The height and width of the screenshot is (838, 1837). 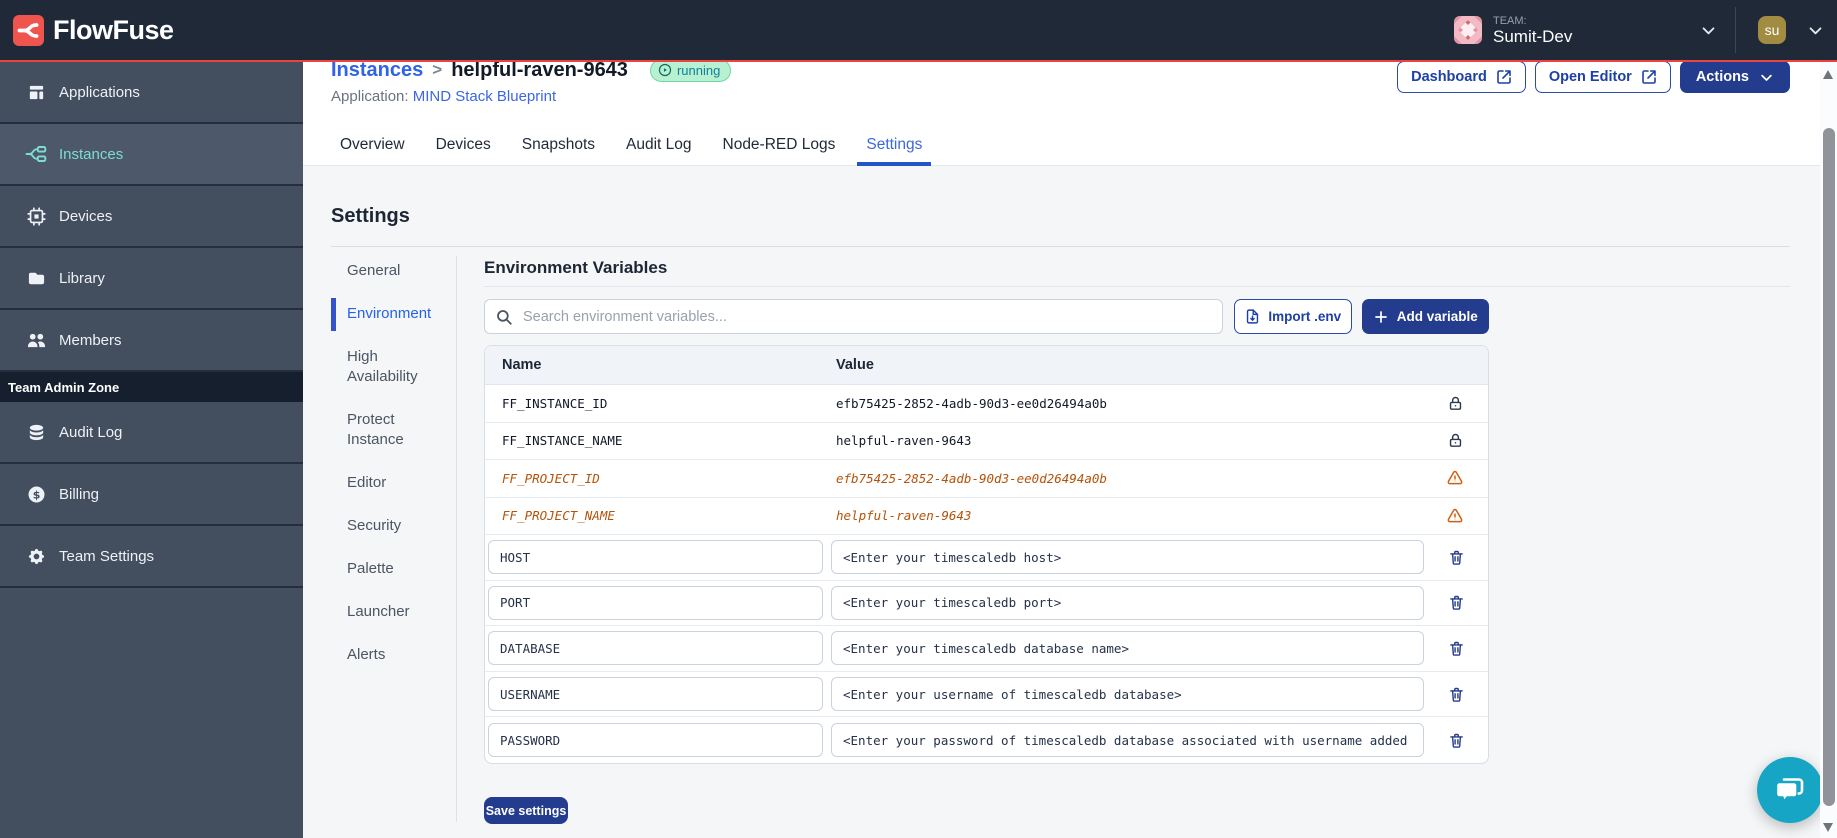 What do you see at coordinates (855, 365) in the screenshot?
I see `column-header-value: Value` at bounding box center [855, 365].